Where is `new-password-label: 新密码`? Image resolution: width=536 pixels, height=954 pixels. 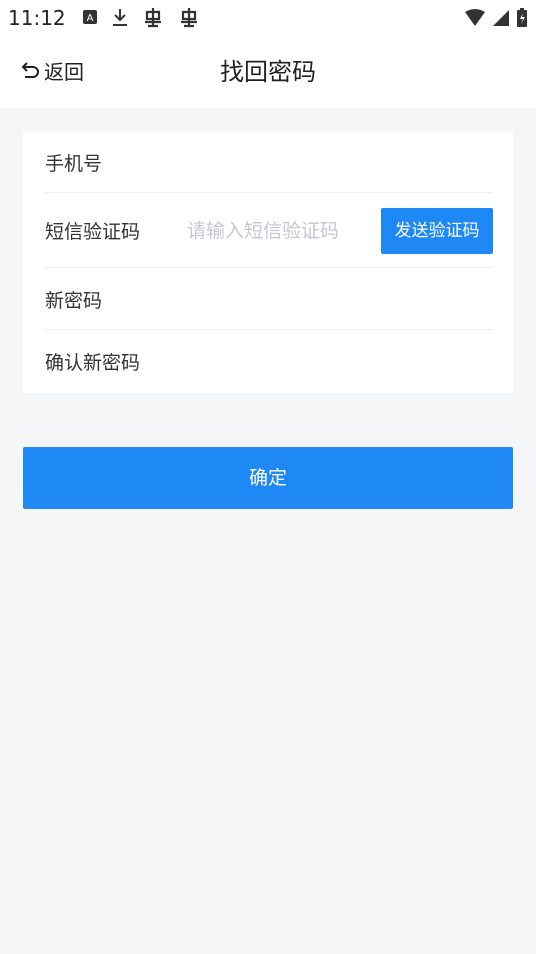 new-password-label: 新密码 is located at coordinates (74, 300).